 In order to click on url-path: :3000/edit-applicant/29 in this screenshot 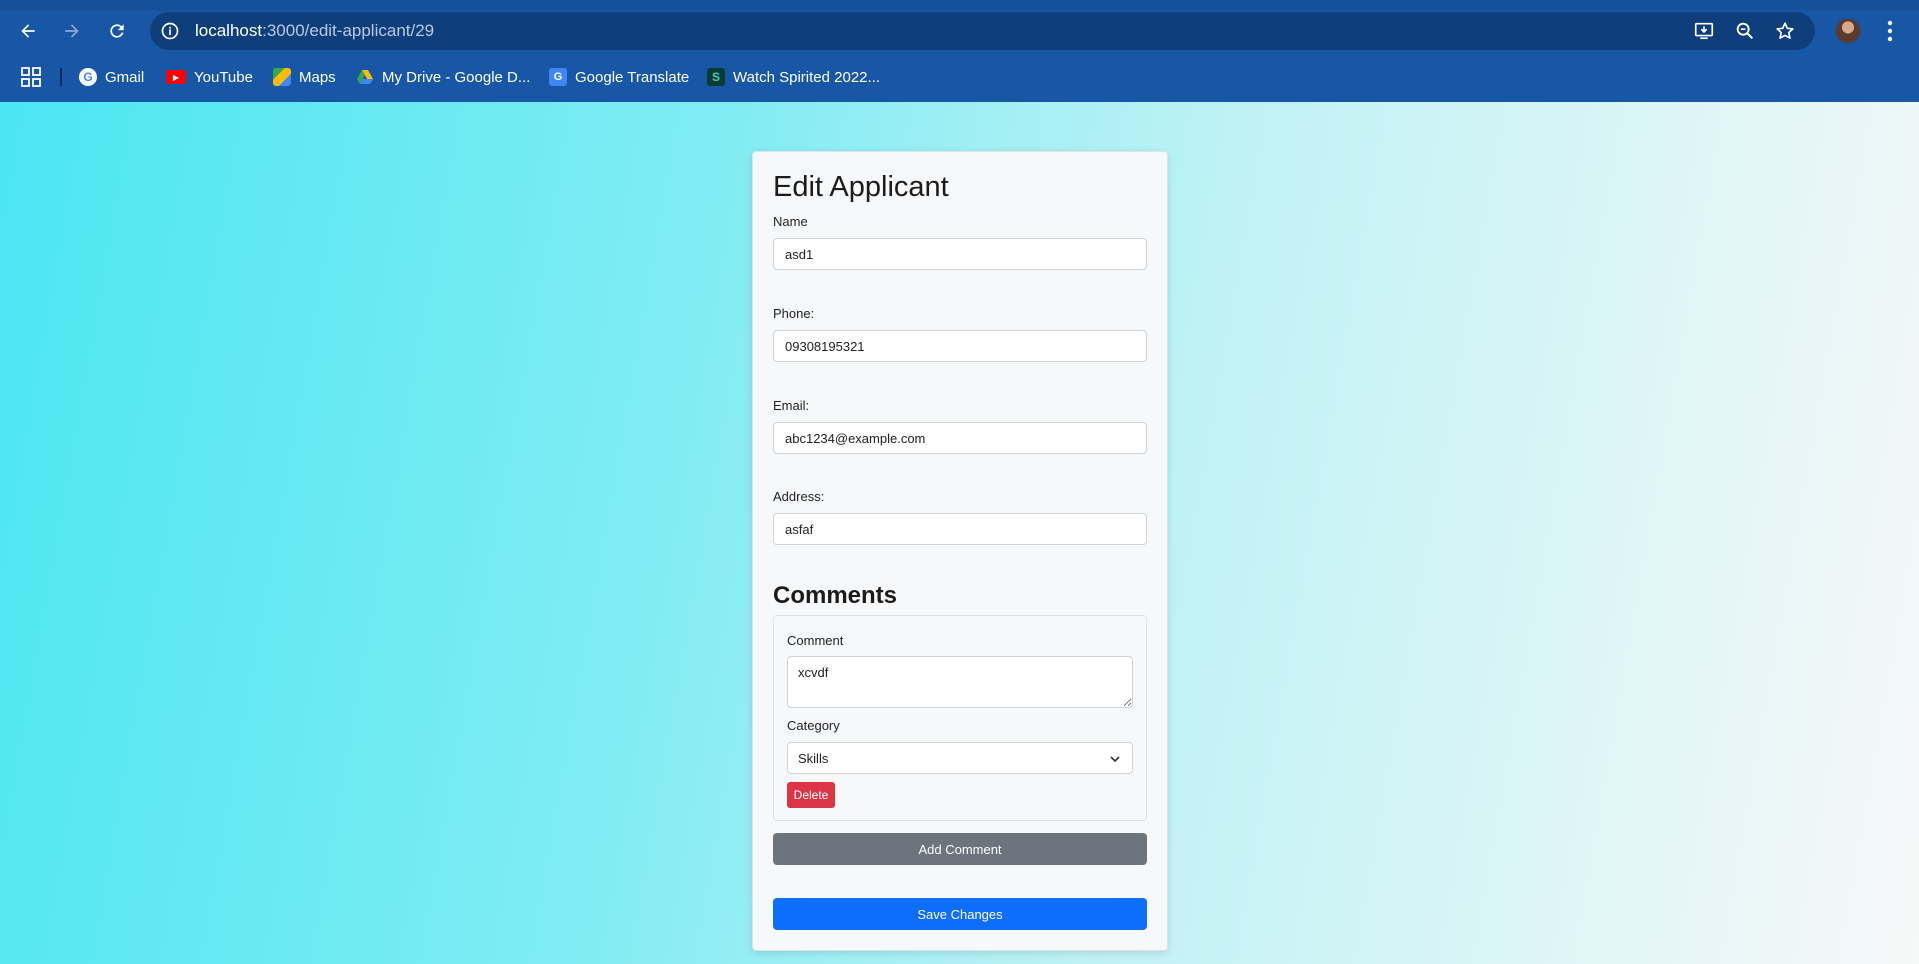, I will do `click(348, 30)`.